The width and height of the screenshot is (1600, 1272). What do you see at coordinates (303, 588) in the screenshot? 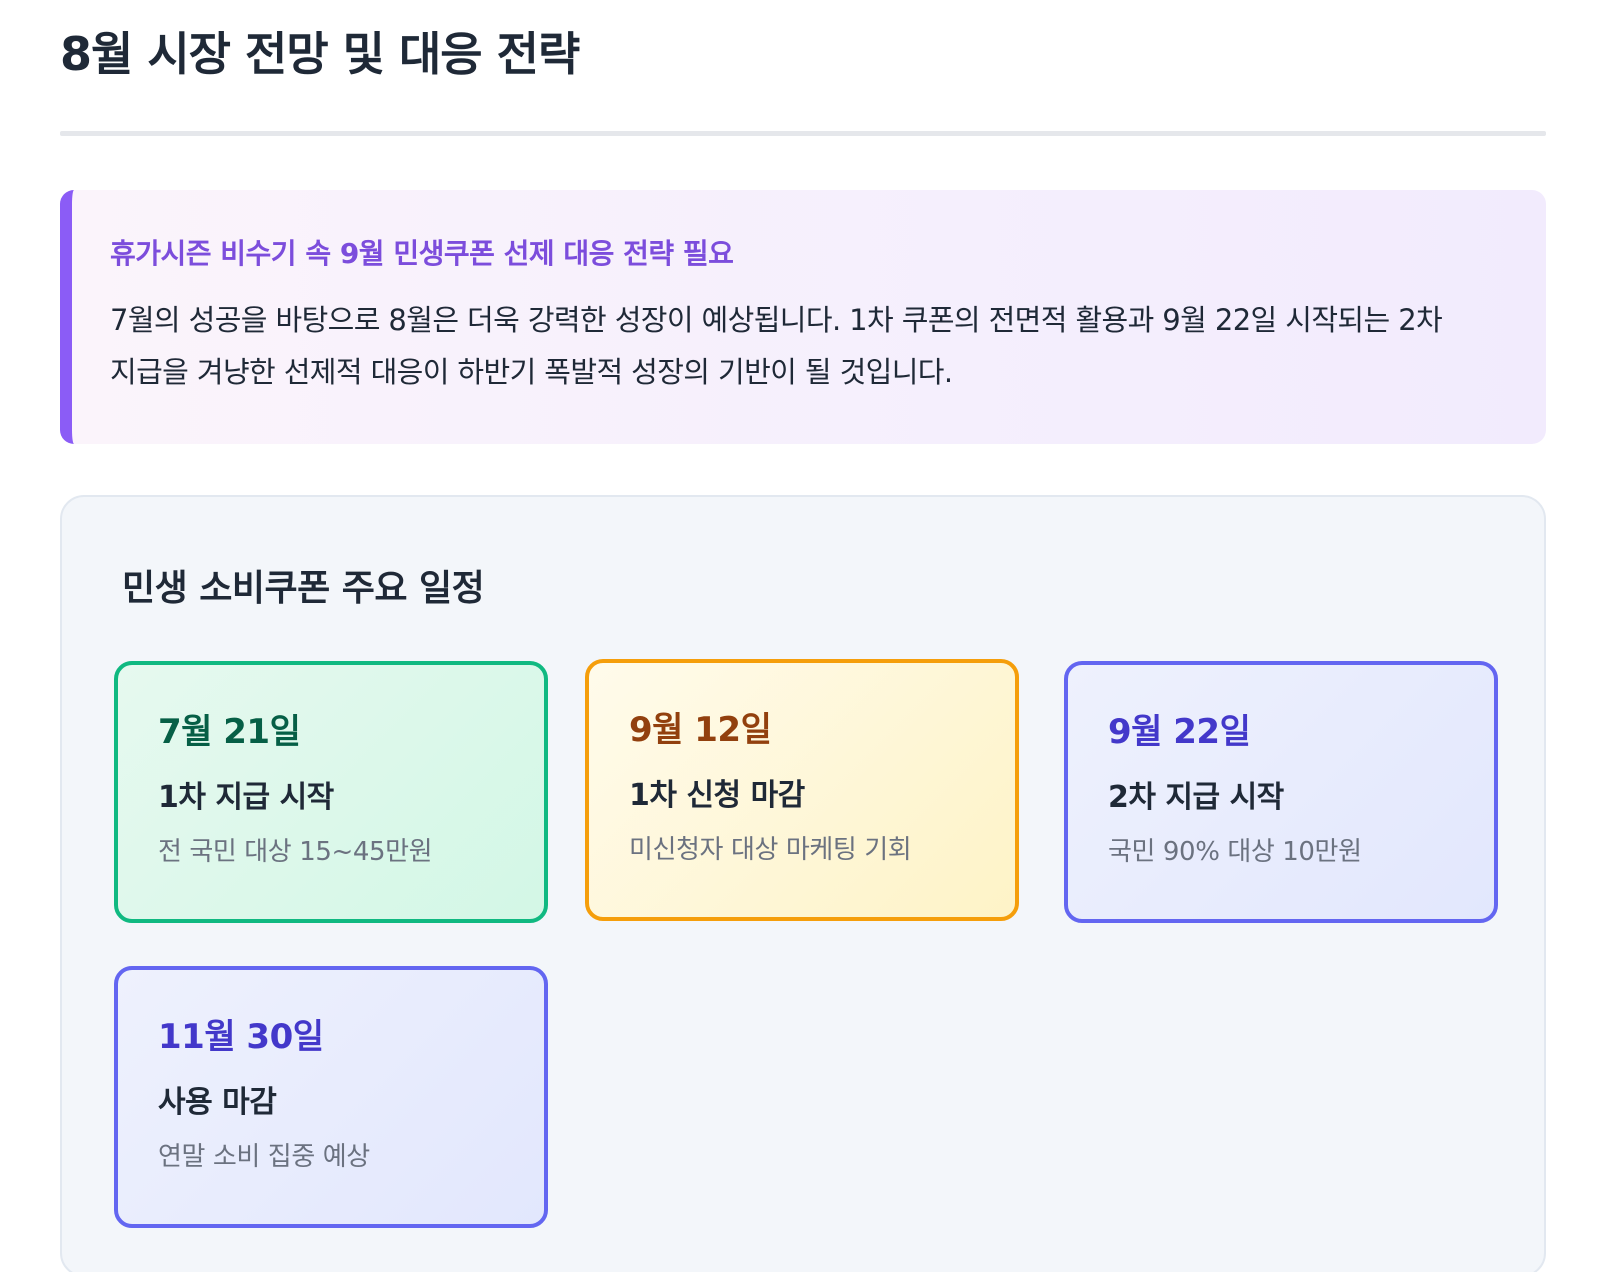
I see `schedule-title: 민생 소비쿠폰 주요 일정` at bounding box center [303, 588].